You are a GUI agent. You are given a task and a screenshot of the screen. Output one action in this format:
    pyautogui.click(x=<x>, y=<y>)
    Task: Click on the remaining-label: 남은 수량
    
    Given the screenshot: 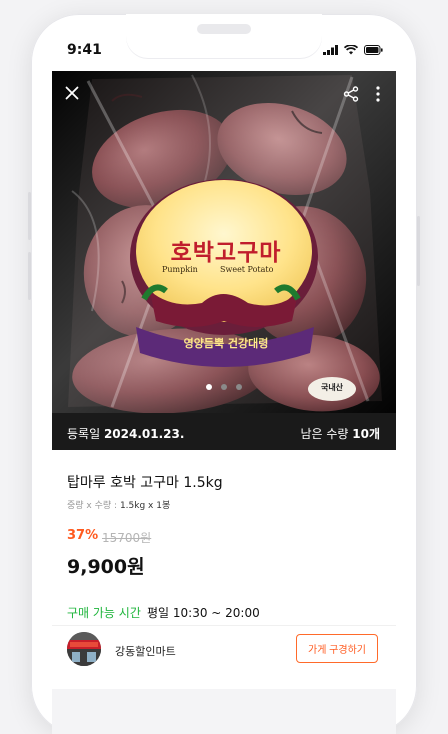 What is the action you would take?
    pyautogui.click(x=324, y=434)
    